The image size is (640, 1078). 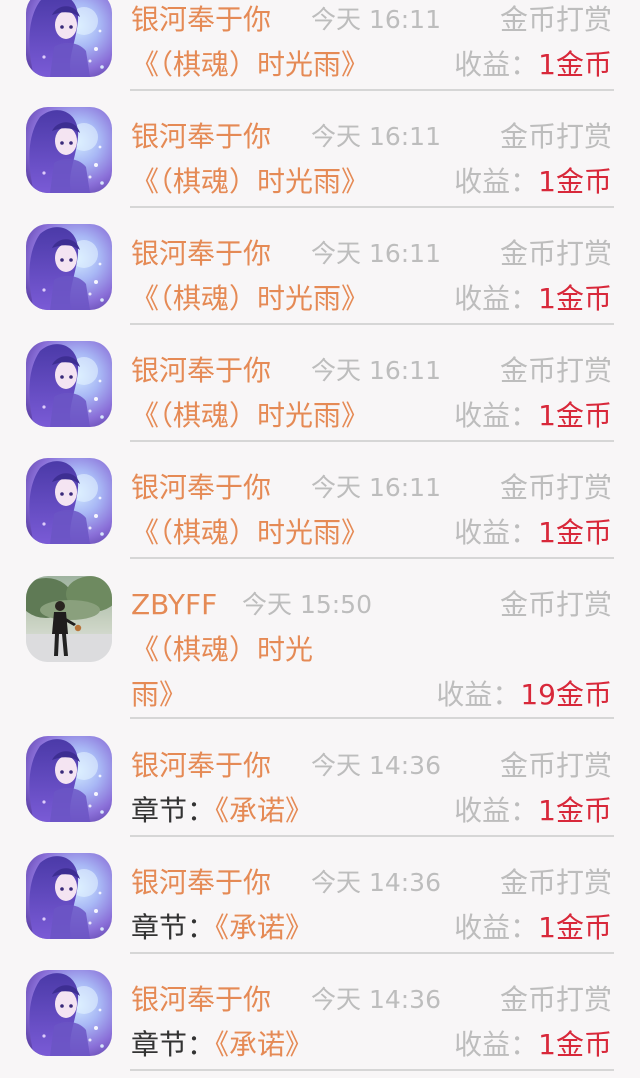 What do you see at coordinates (307, 604) in the screenshot?
I see `timestamp: 今天 15:50` at bounding box center [307, 604].